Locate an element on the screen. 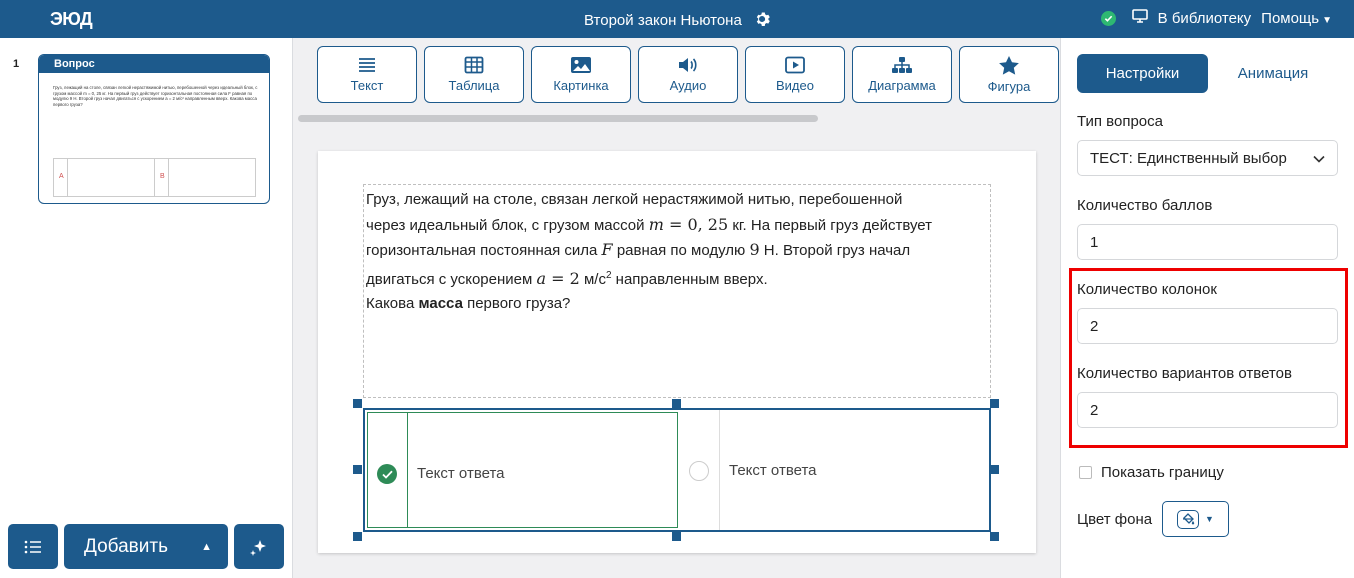 This screenshot has width=1354, height=578. math-variable: m is located at coordinates (656, 224).